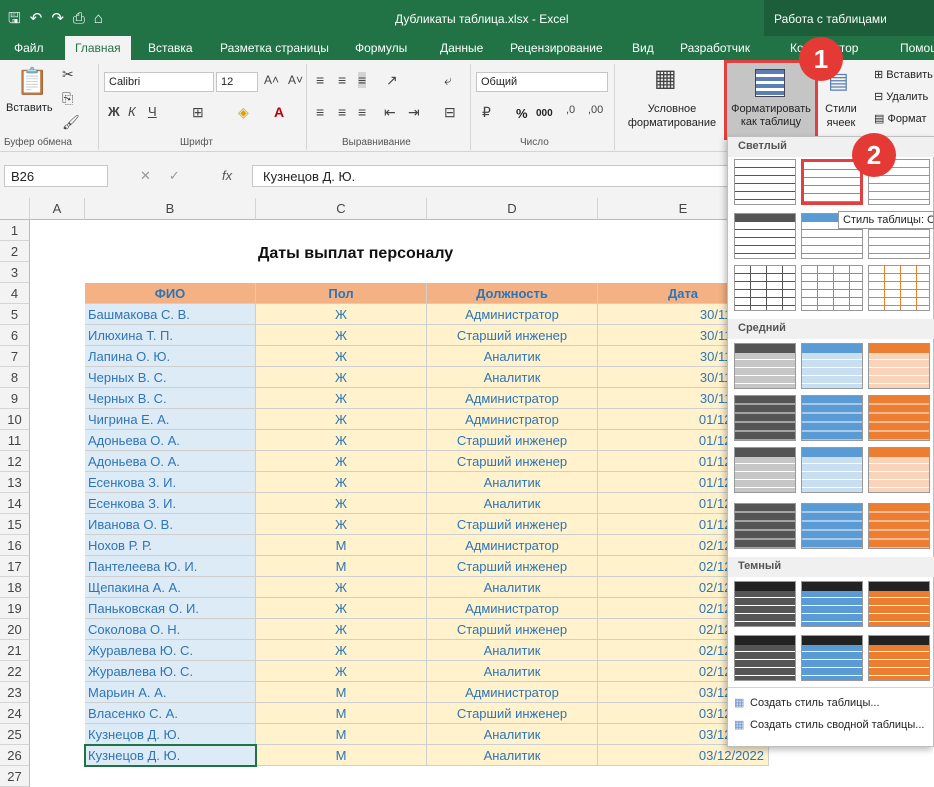 This screenshot has height=787, width=934. Describe the element at coordinates (152, 111) in the screenshot. I see `underline-icon: Ч` at that location.